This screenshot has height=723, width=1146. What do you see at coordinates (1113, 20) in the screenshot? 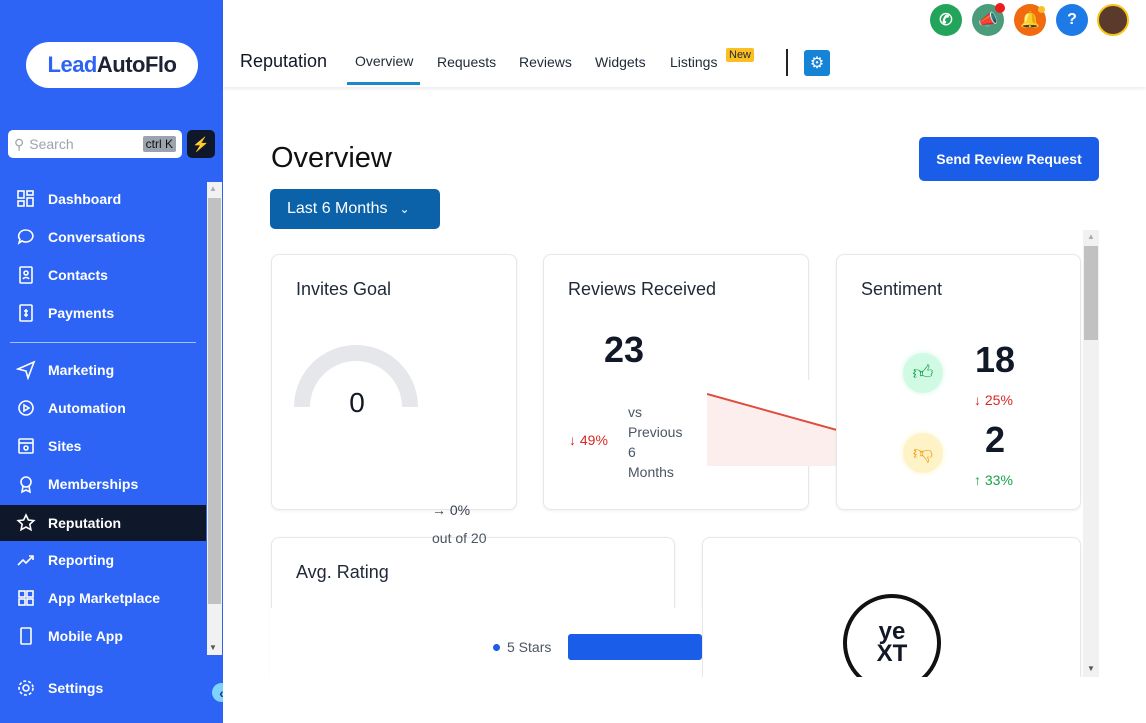
I see `user-avatar` at bounding box center [1113, 20].